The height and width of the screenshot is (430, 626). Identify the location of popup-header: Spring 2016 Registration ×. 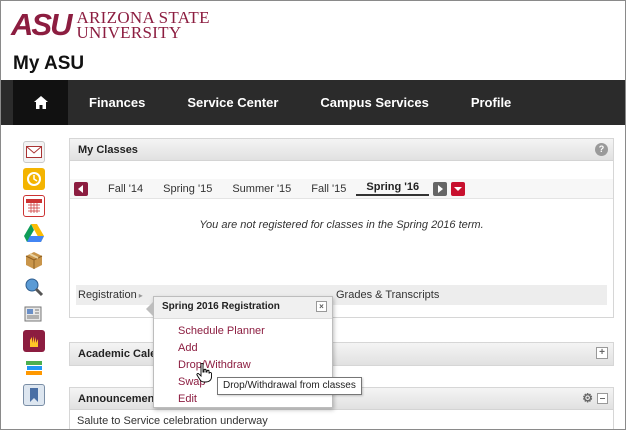
(243, 308).